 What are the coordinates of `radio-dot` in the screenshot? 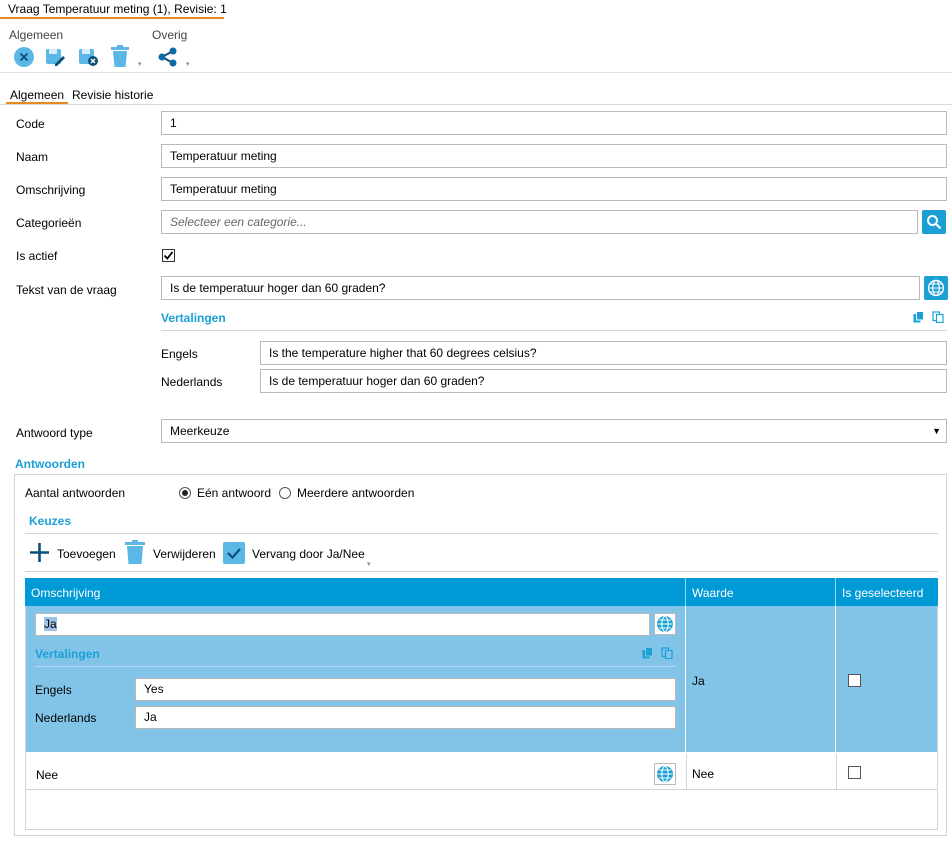 It's located at (185, 493).